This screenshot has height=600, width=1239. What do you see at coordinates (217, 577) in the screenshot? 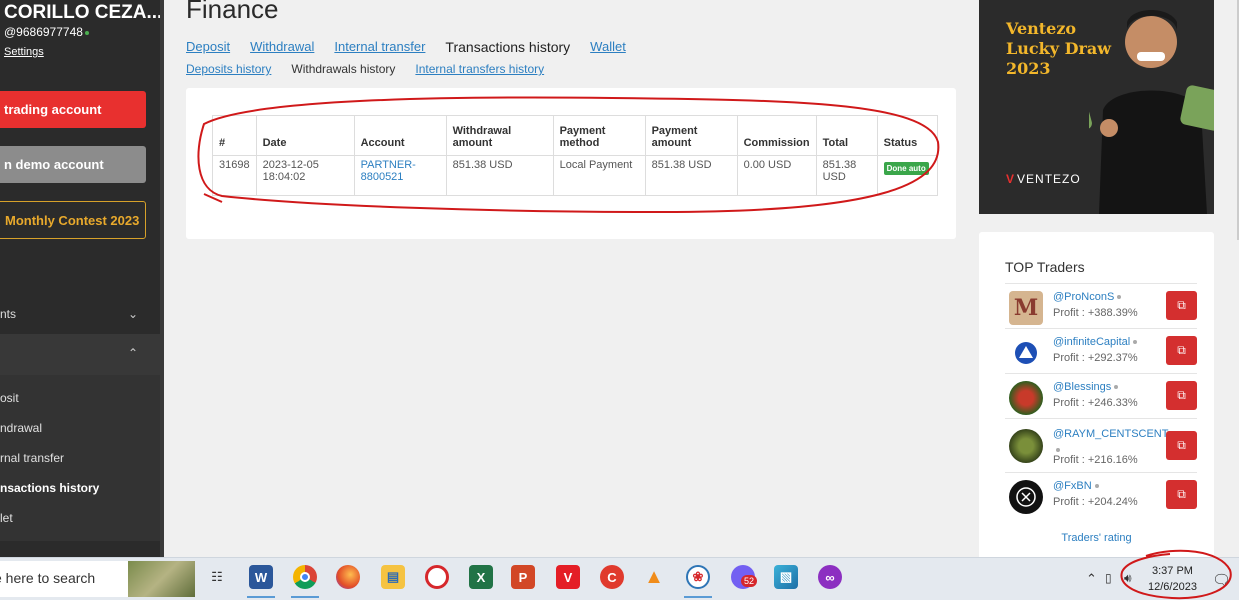
I see `task-view-icon: ☷` at bounding box center [217, 577].